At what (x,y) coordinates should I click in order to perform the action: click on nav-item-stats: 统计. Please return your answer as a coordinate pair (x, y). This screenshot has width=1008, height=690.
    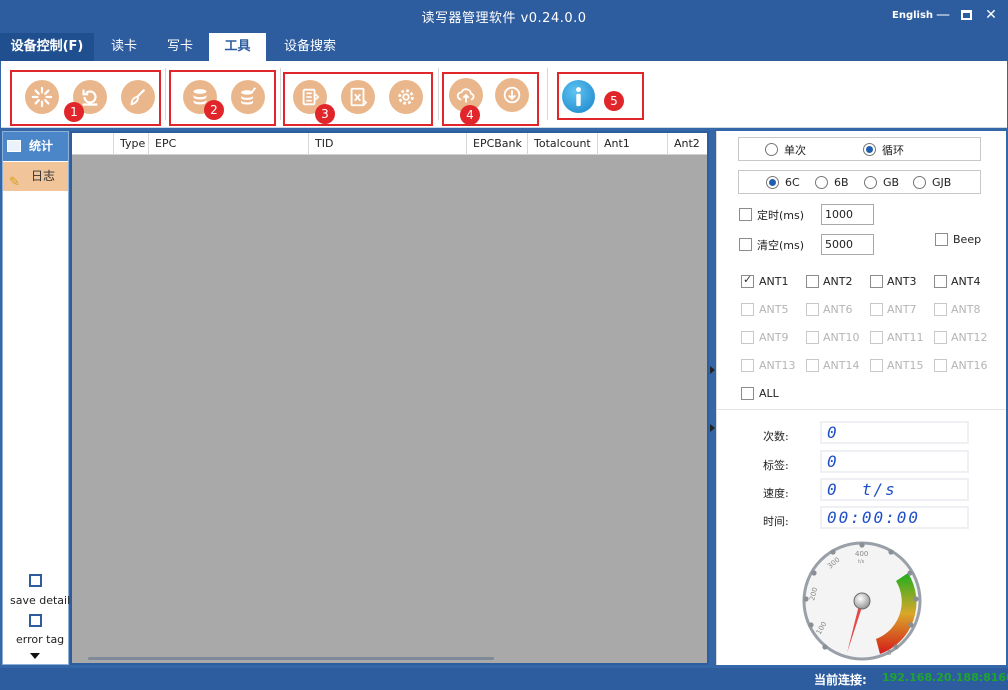
    Looking at the image, I should click on (35, 146).